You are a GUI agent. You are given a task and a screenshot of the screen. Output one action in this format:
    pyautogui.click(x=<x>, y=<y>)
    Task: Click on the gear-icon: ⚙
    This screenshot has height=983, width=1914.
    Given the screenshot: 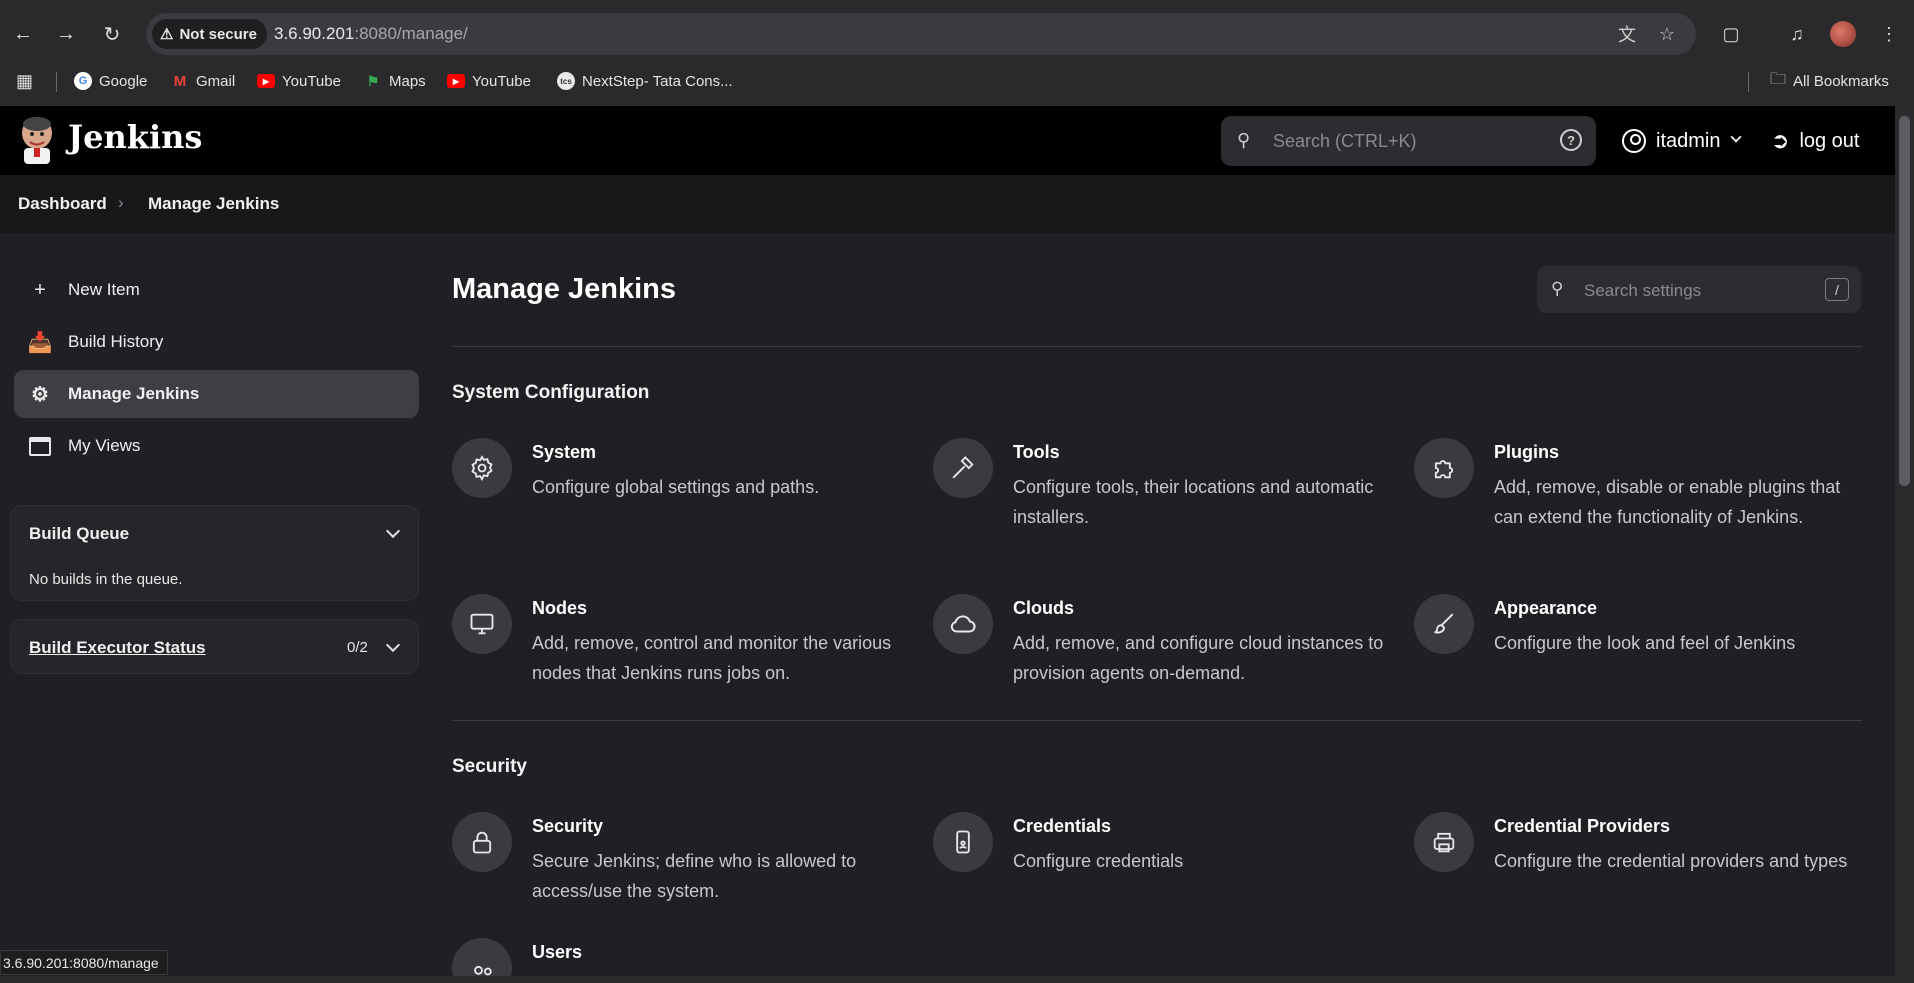 What is the action you would take?
    pyautogui.click(x=40, y=394)
    